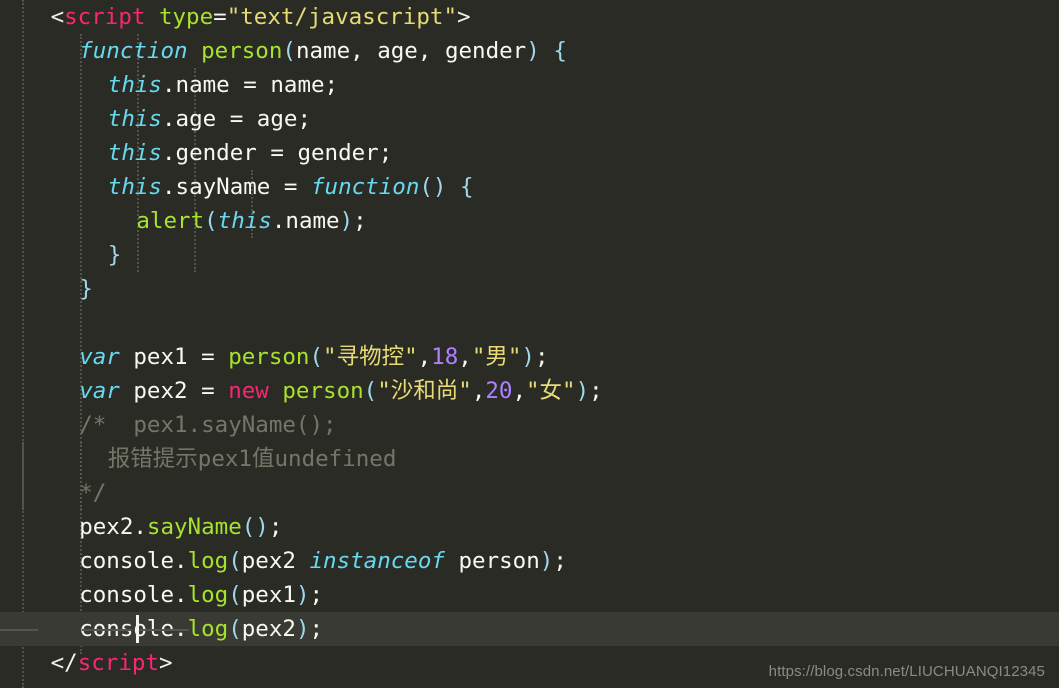 Image resolution: width=1059 pixels, height=688 pixels. I want to click on code-line-text: alert(this.name);, so click(183, 221).